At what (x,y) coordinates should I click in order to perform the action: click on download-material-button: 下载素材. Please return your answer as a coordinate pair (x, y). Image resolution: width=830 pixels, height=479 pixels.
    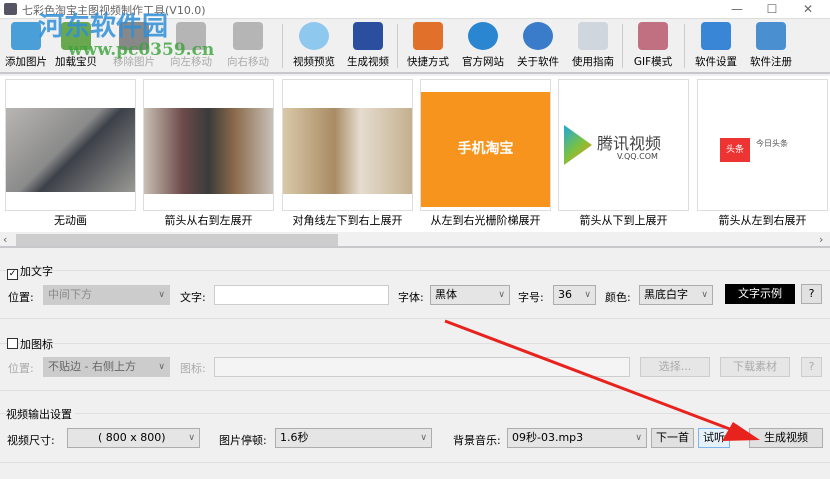
    Looking at the image, I should click on (755, 367).